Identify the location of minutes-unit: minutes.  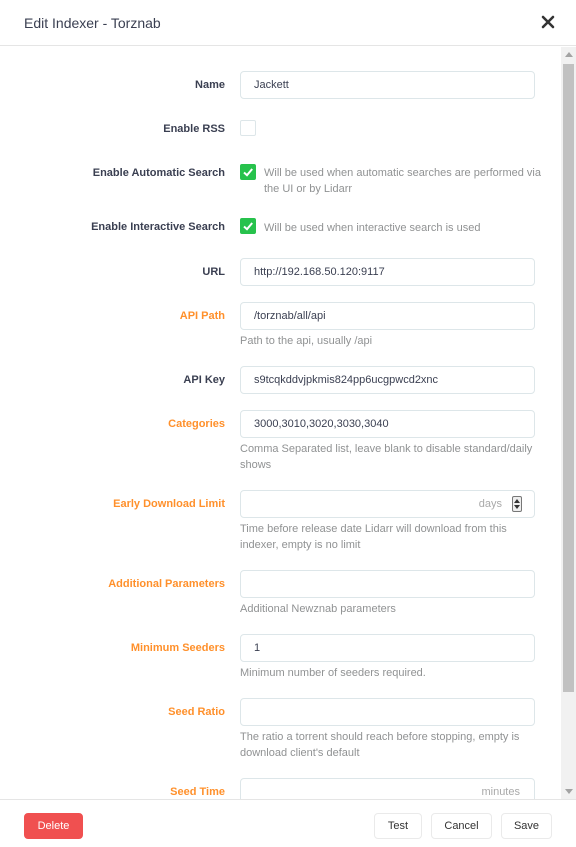
(500, 792).